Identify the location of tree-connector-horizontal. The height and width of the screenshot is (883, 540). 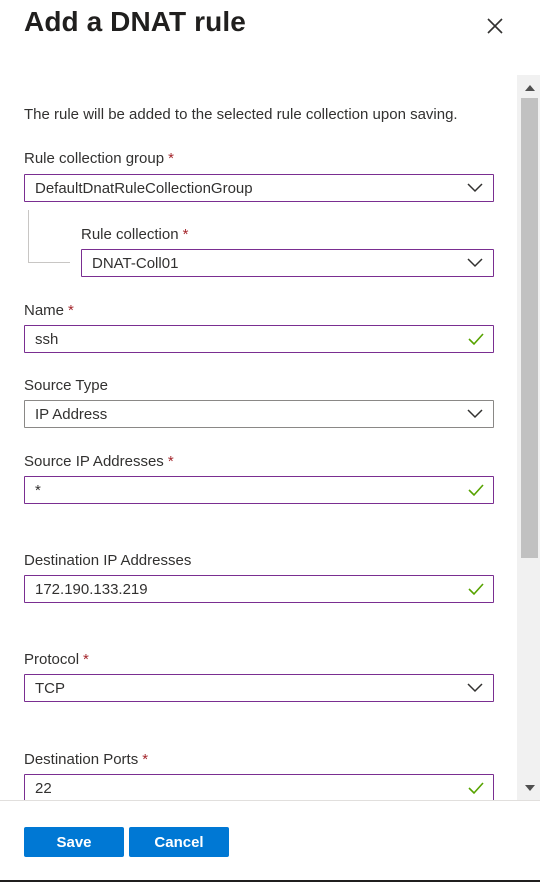
(49, 262).